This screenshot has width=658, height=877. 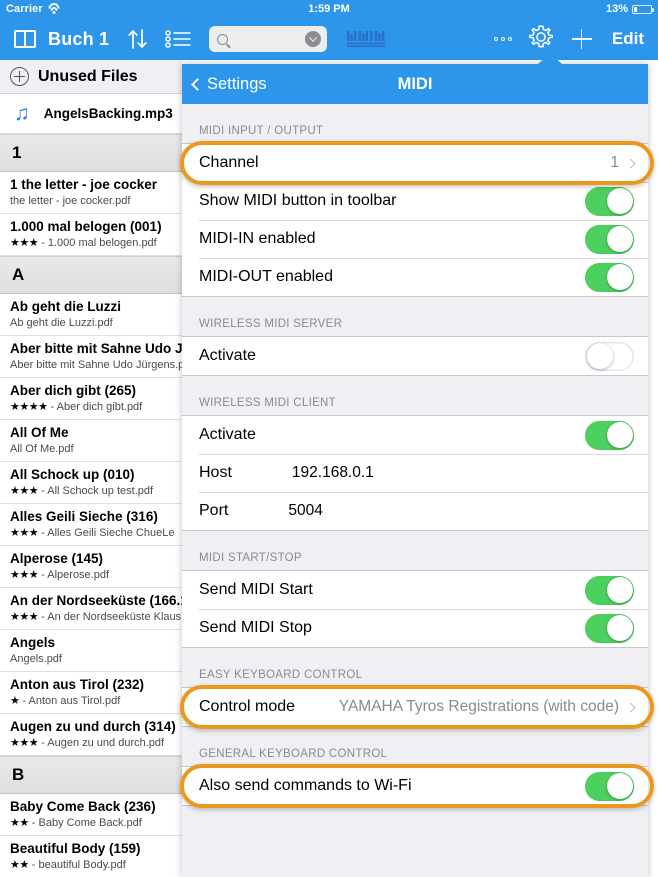 I want to click on song-title-label: Beautiful Body (159), so click(x=75, y=848).